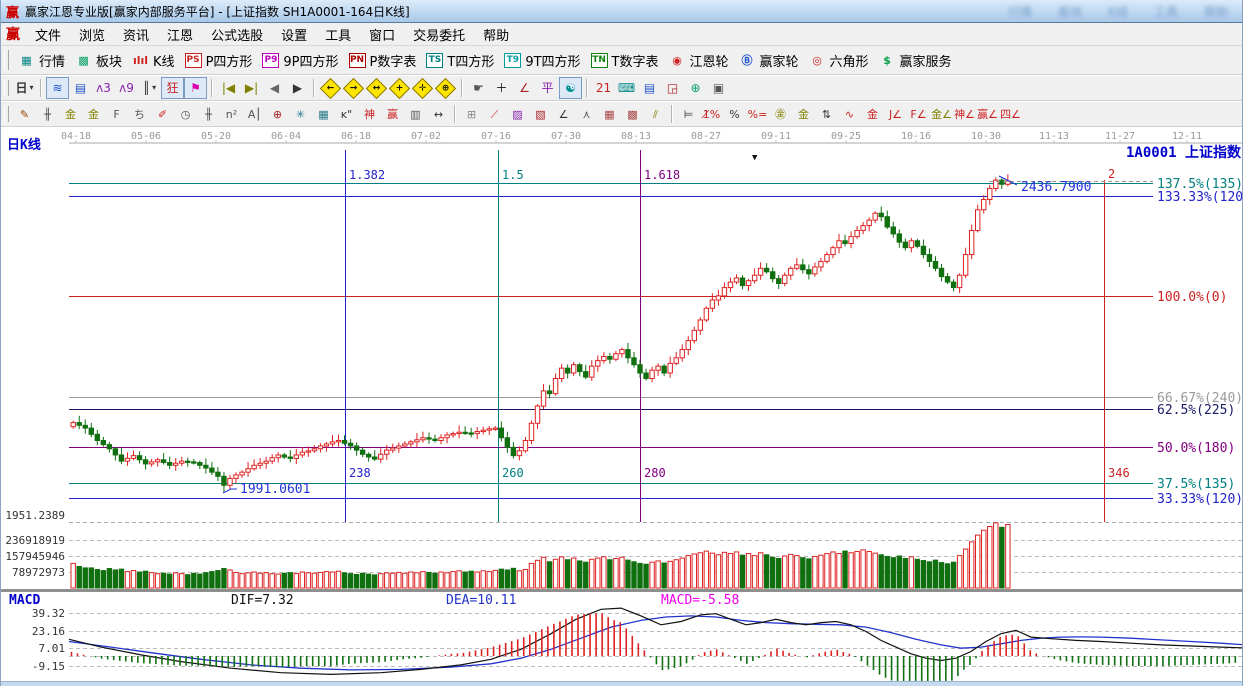  I want to click on grid123-icon: ▥, so click(415, 114).